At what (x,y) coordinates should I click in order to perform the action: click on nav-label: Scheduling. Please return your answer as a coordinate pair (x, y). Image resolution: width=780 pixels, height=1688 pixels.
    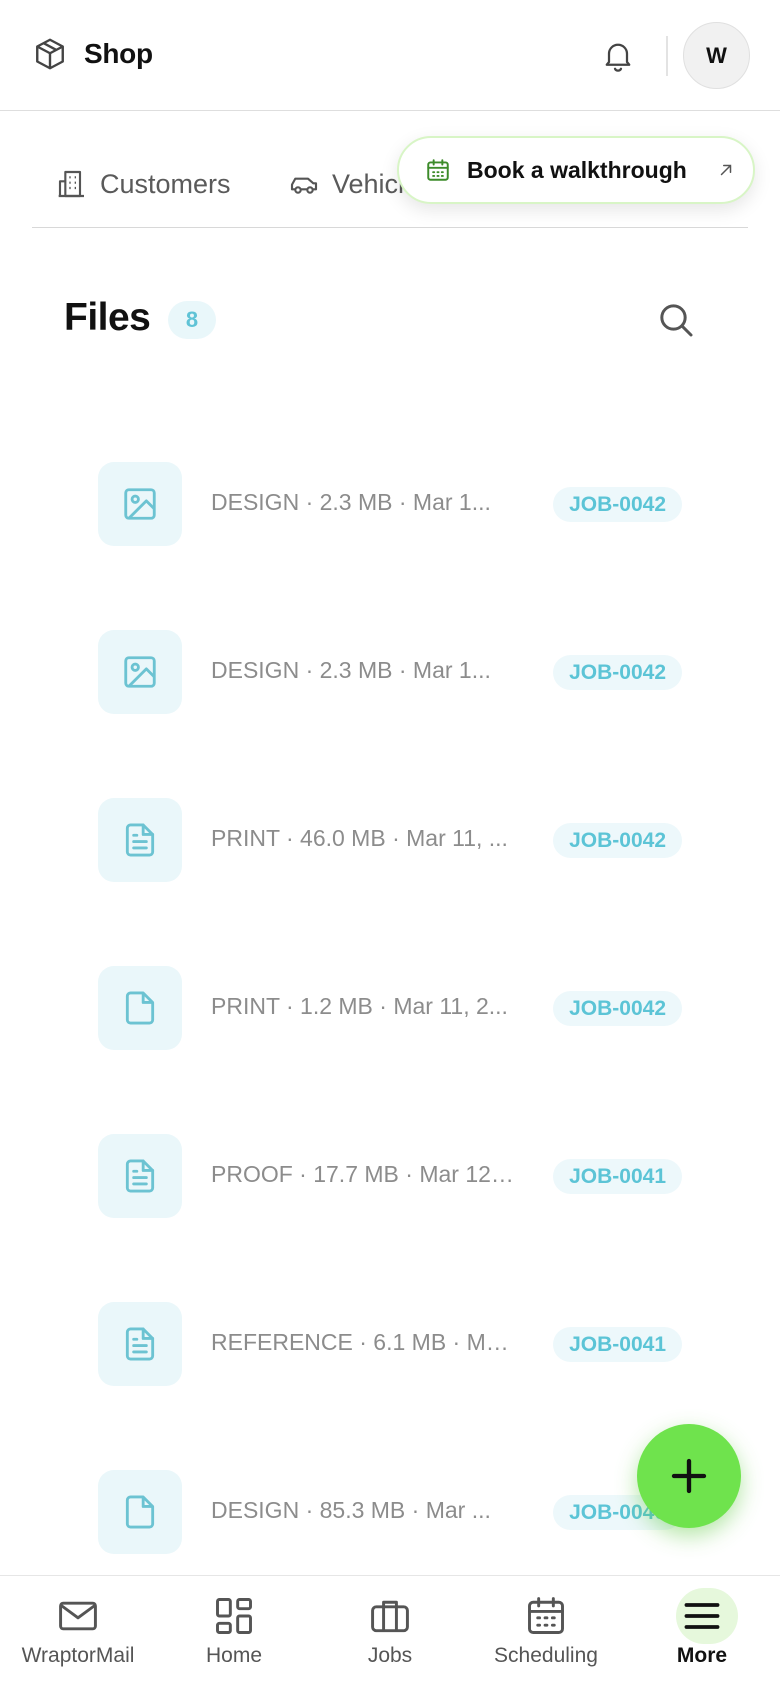
    Looking at the image, I should click on (546, 1655).